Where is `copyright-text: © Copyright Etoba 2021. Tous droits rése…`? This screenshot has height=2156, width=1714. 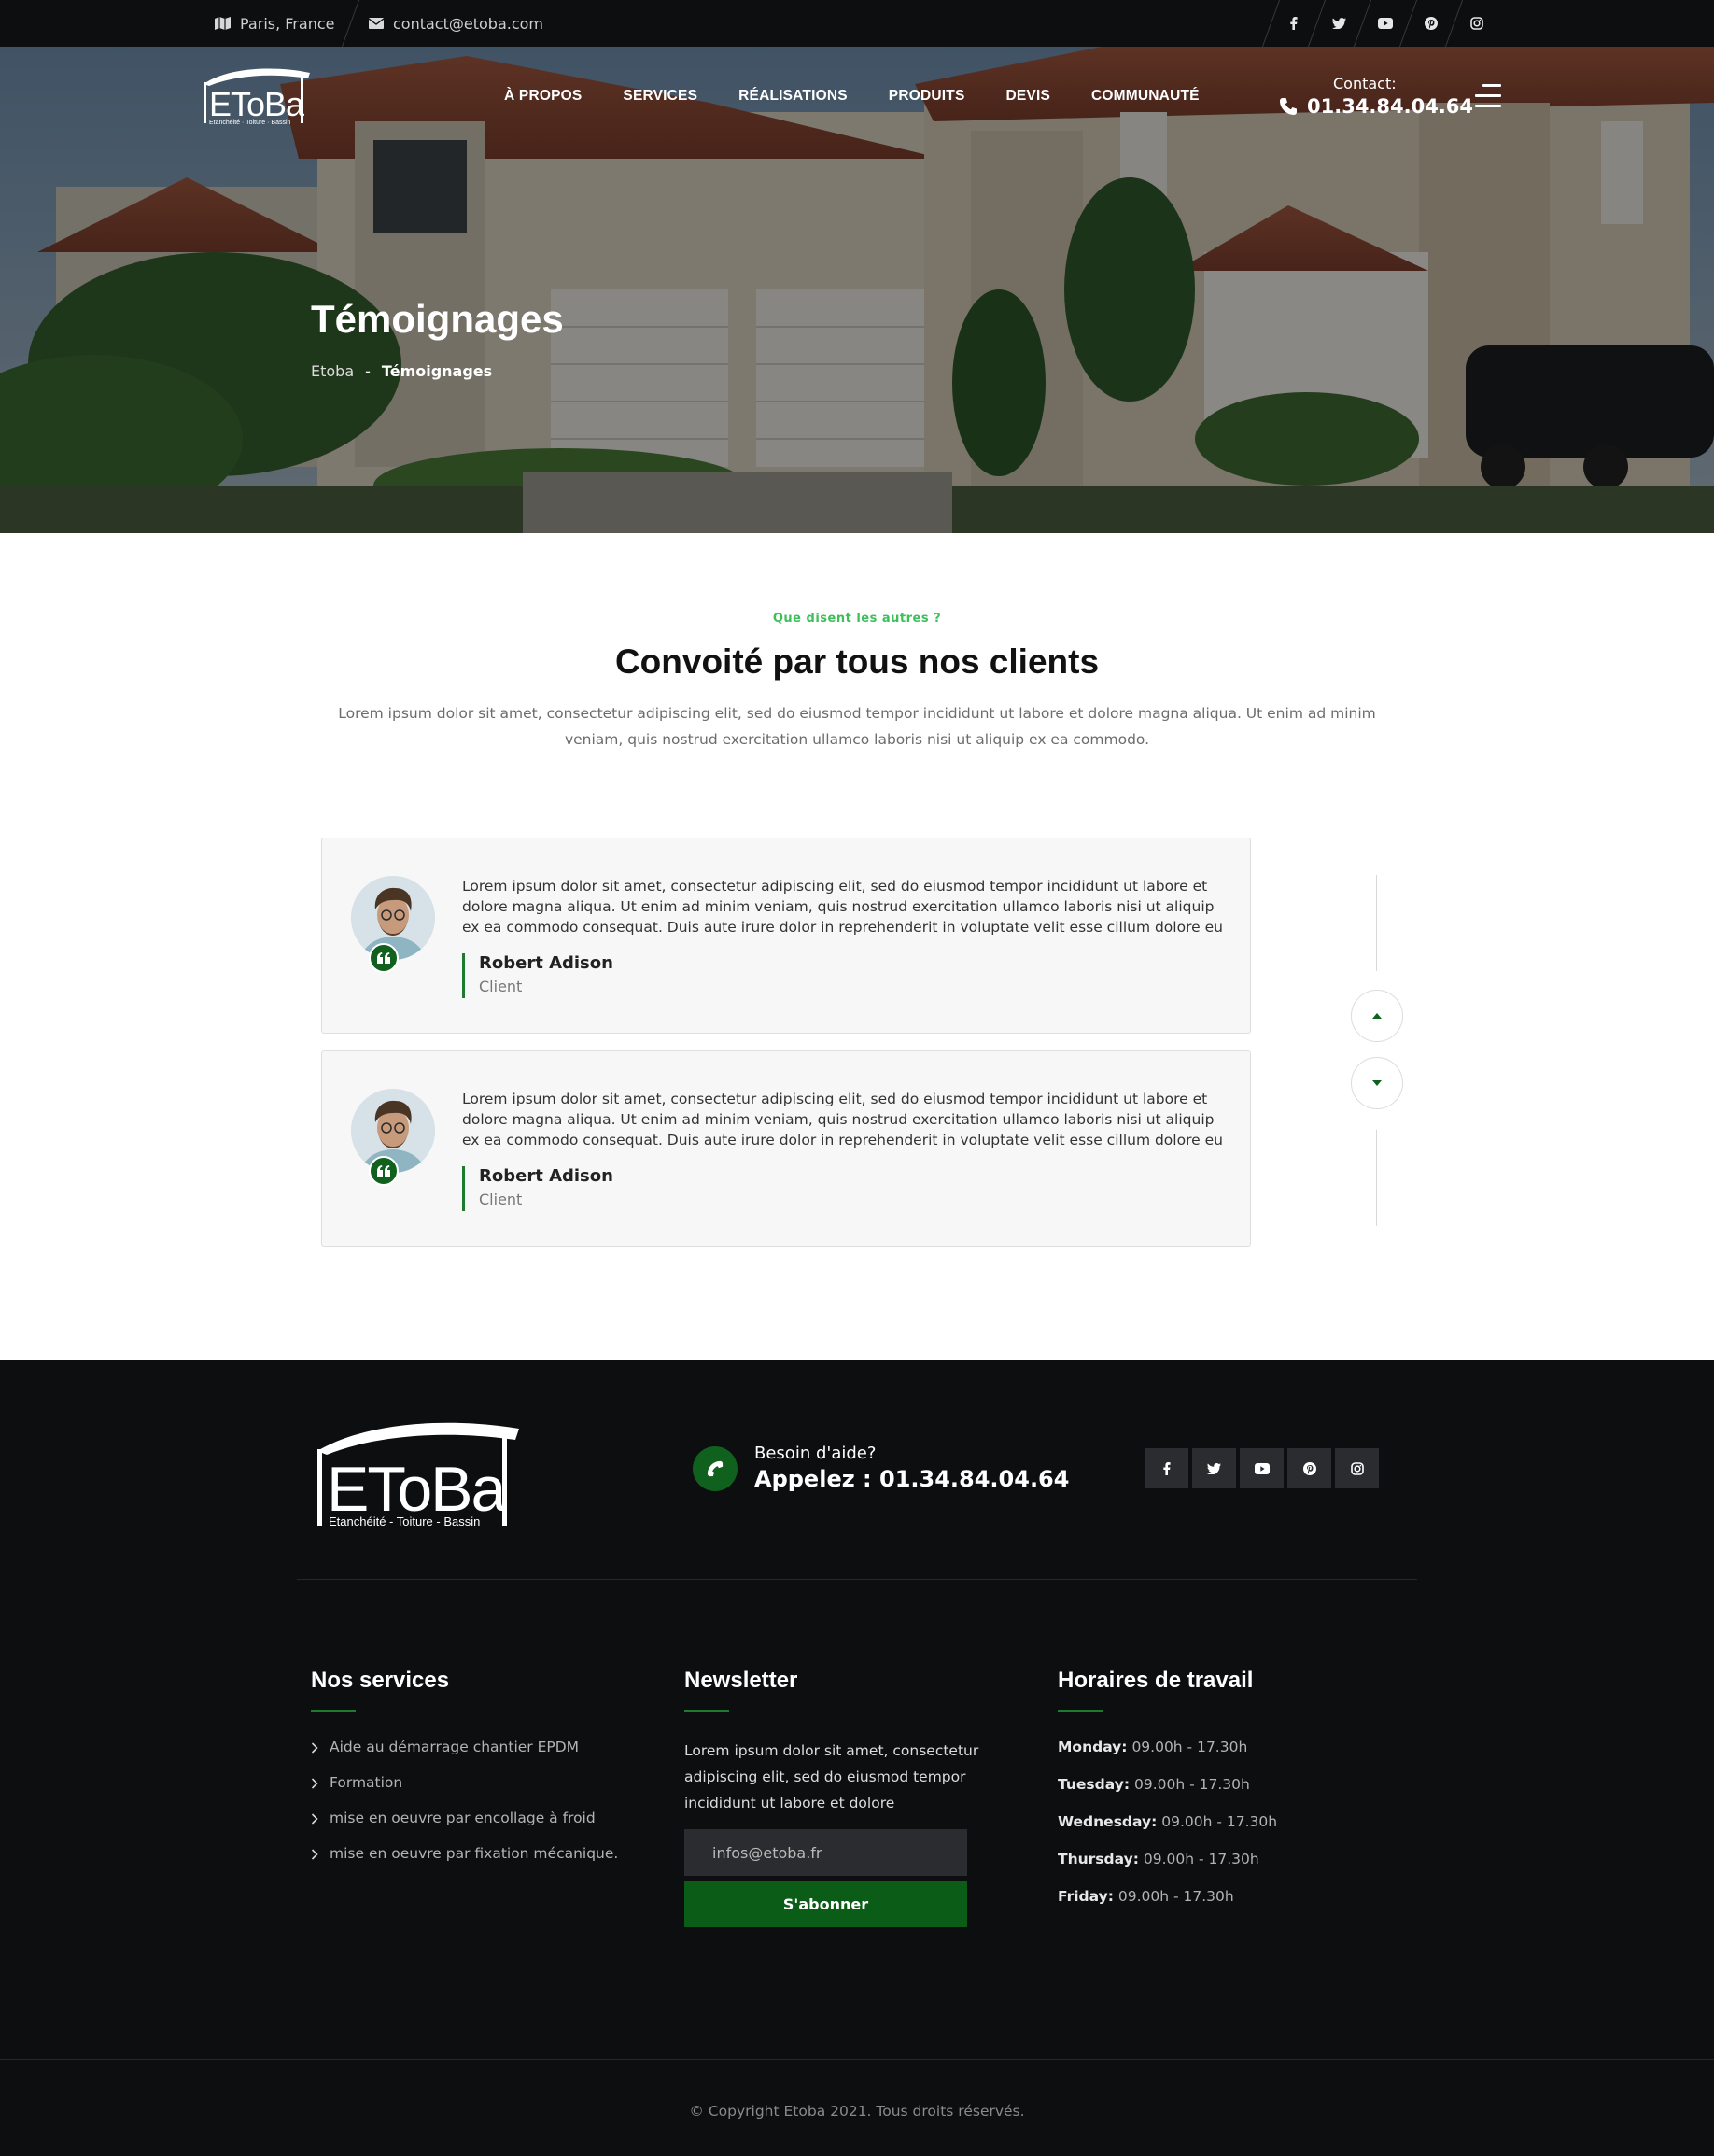
copyright-text: © Copyright Etoba 2021. Tous droits rése… is located at coordinates (857, 2111).